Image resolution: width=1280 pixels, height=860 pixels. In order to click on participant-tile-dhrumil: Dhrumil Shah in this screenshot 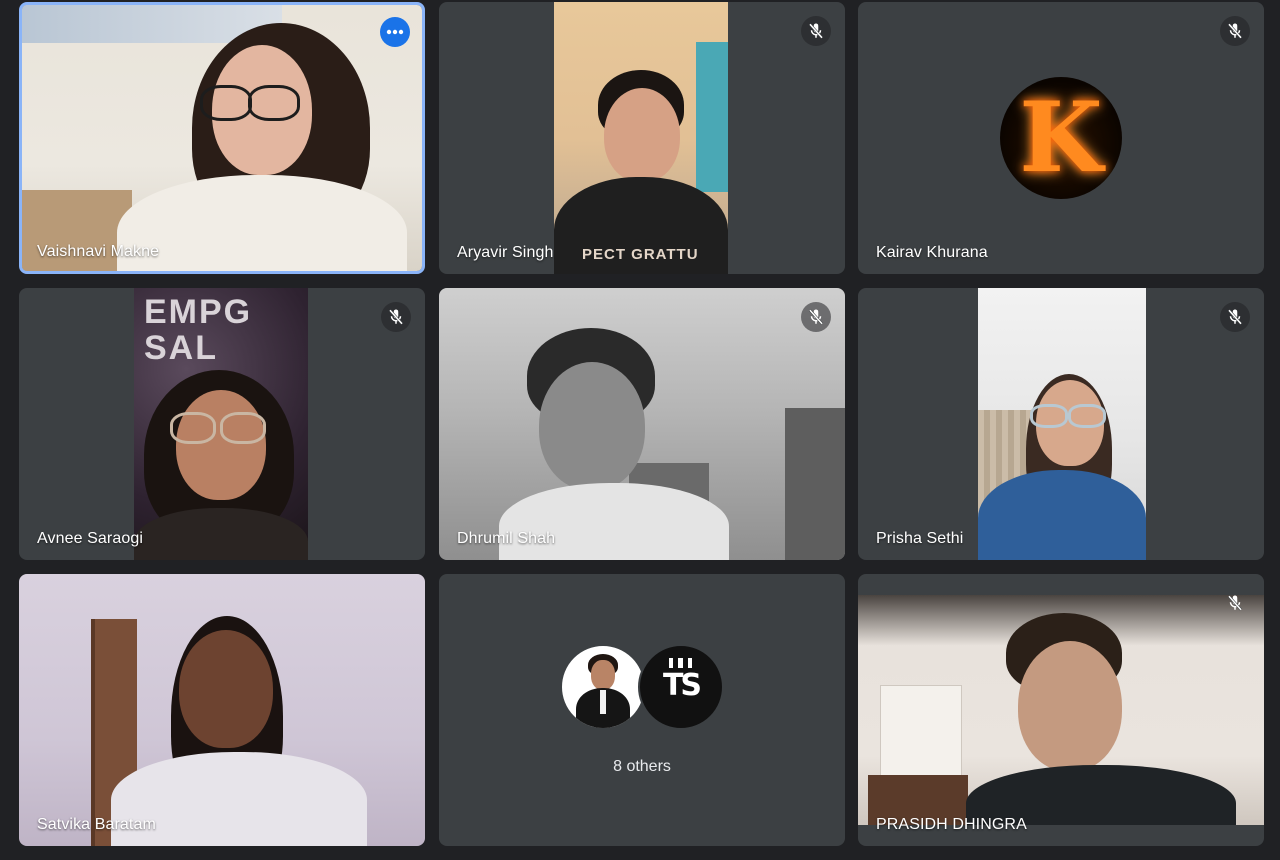, I will do `click(642, 424)`.